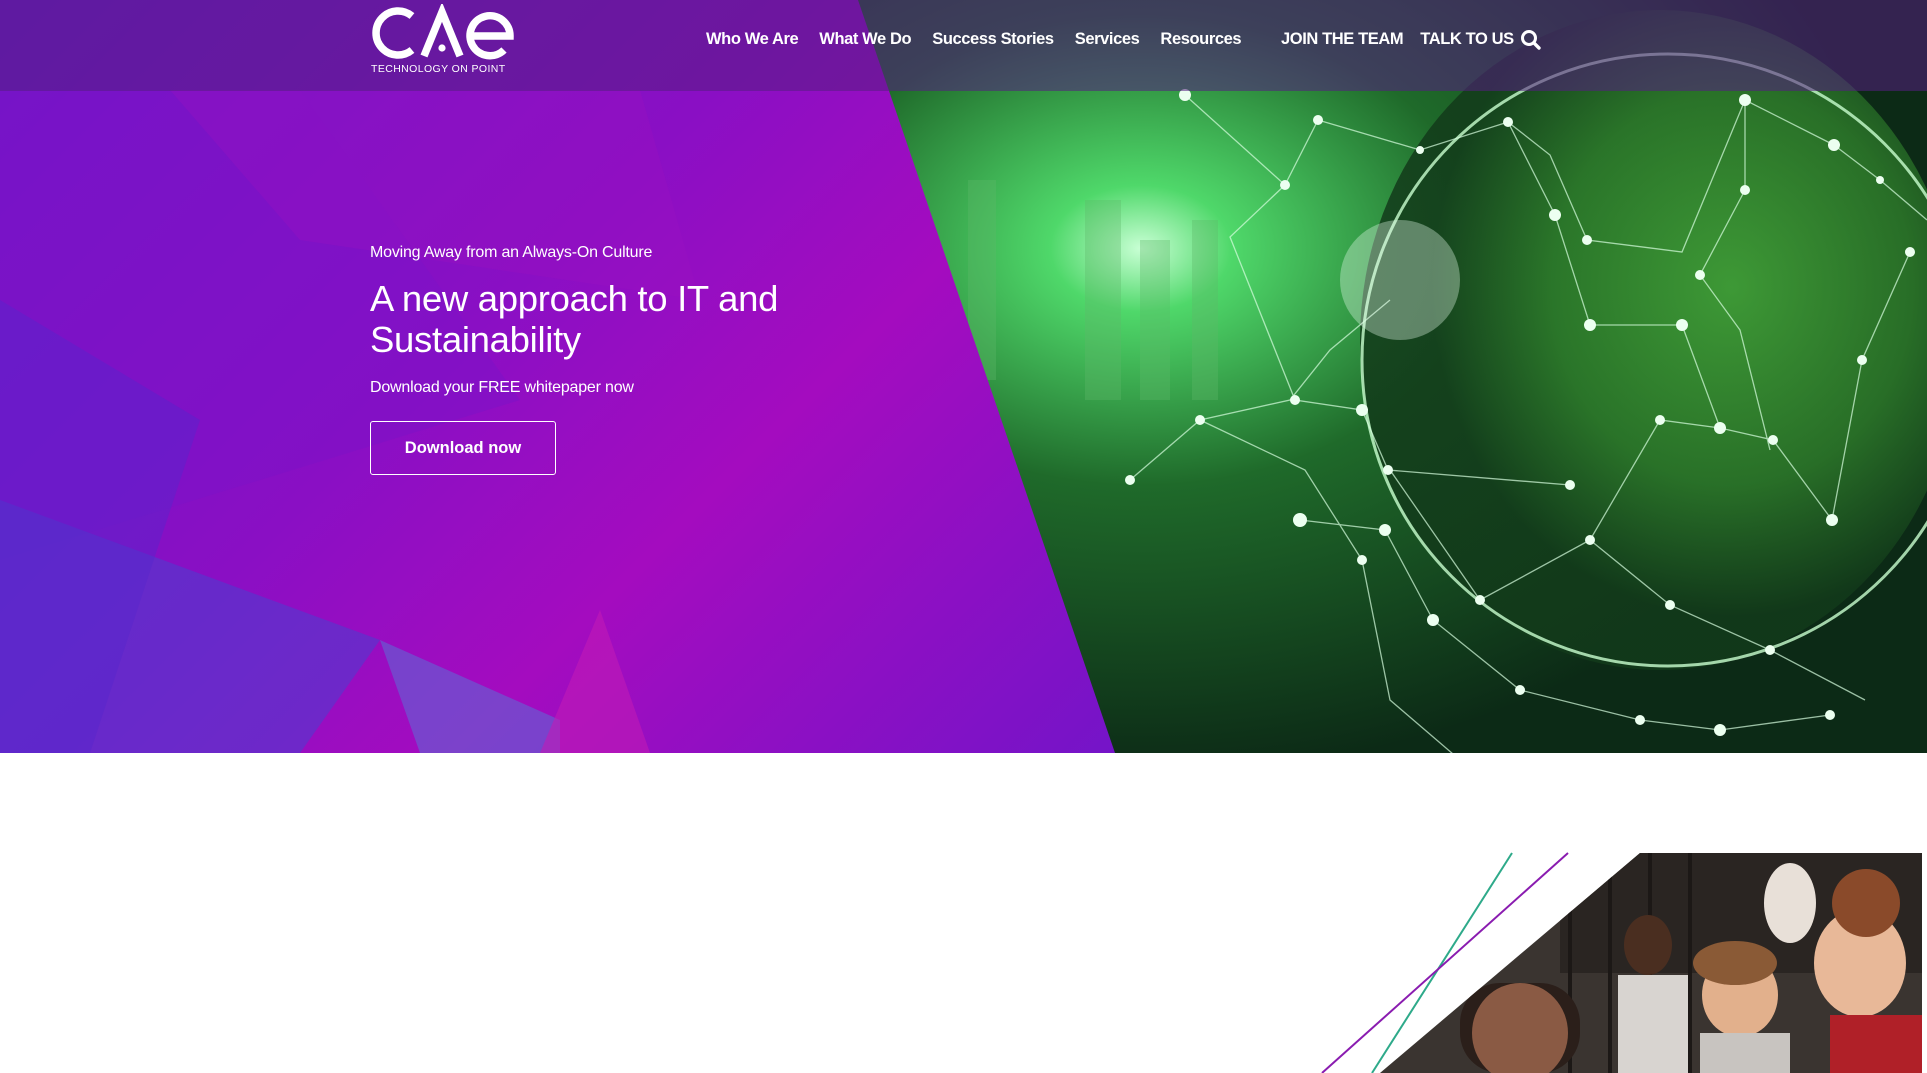  I want to click on search-icon, so click(1531, 40).